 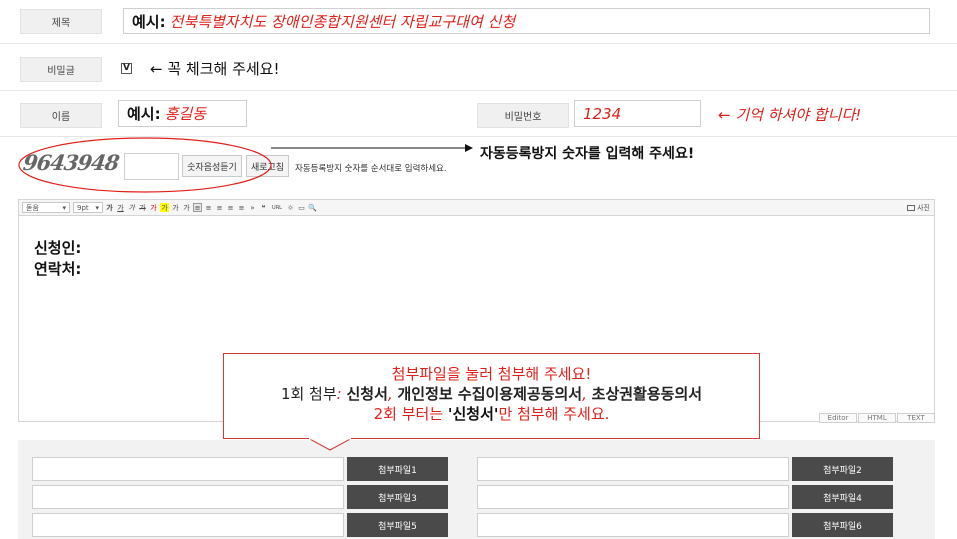 I want to click on text-color-icon: 가, so click(x=153, y=207).